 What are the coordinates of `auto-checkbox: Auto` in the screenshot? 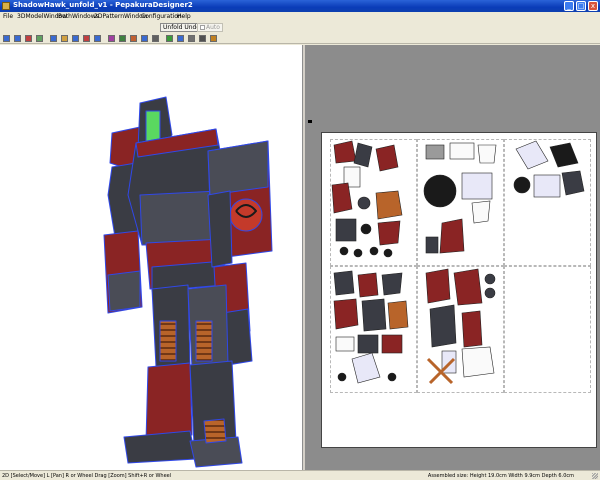 It's located at (210, 27).